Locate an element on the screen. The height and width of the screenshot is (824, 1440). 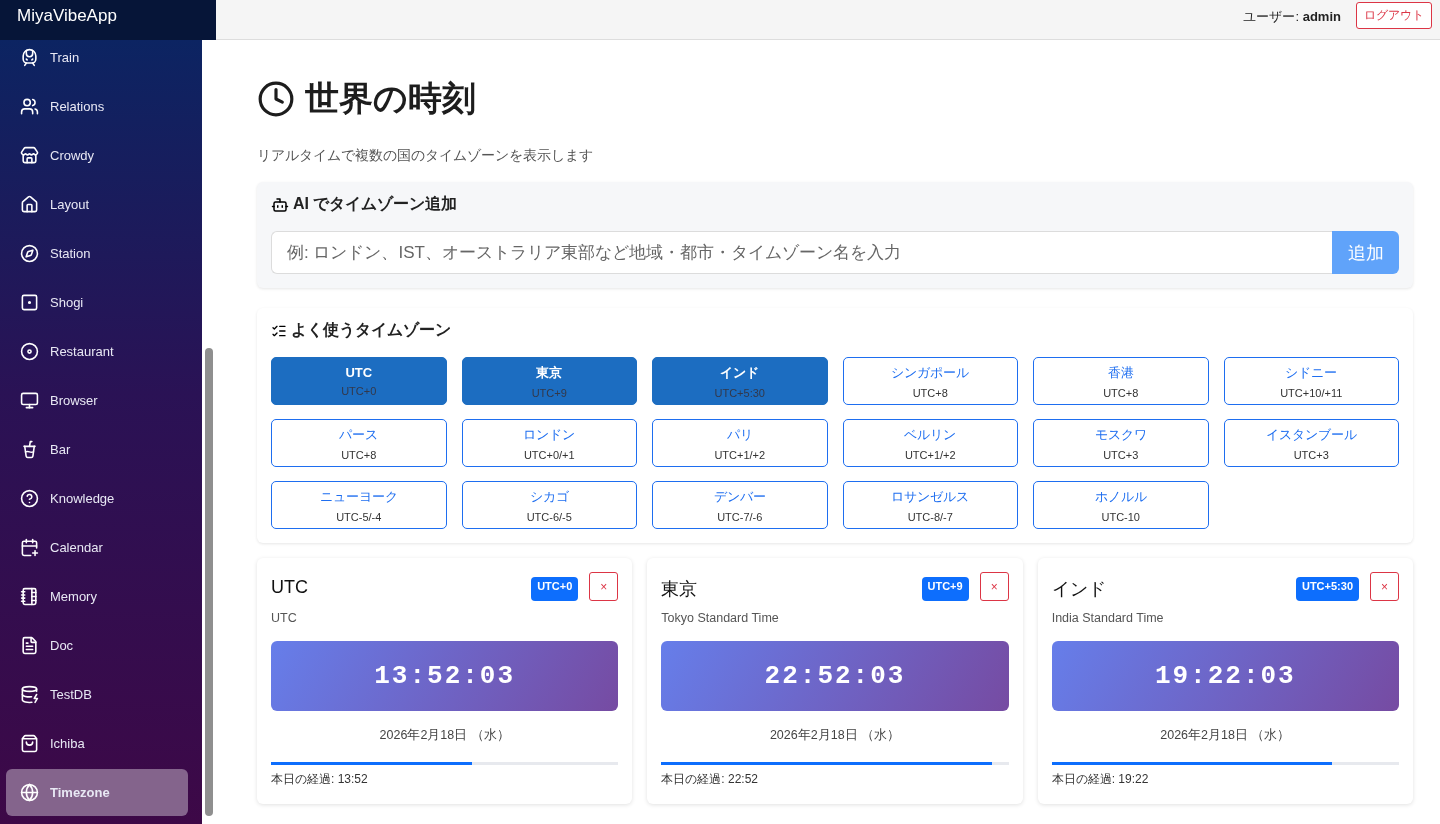
question-icon is located at coordinates (29, 498).